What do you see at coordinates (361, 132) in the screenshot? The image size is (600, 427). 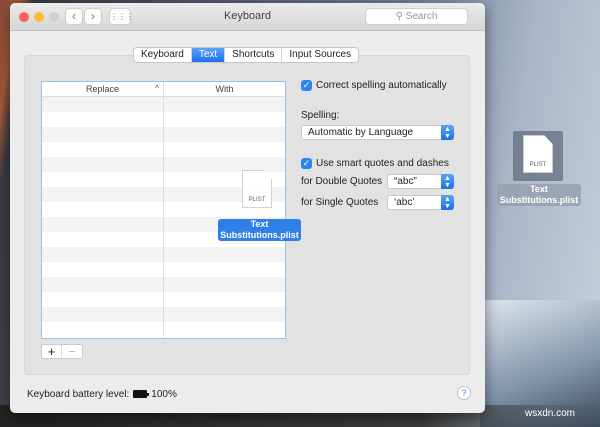 I see `select-value: Automatic by Language` at bounding box center [361, 132].